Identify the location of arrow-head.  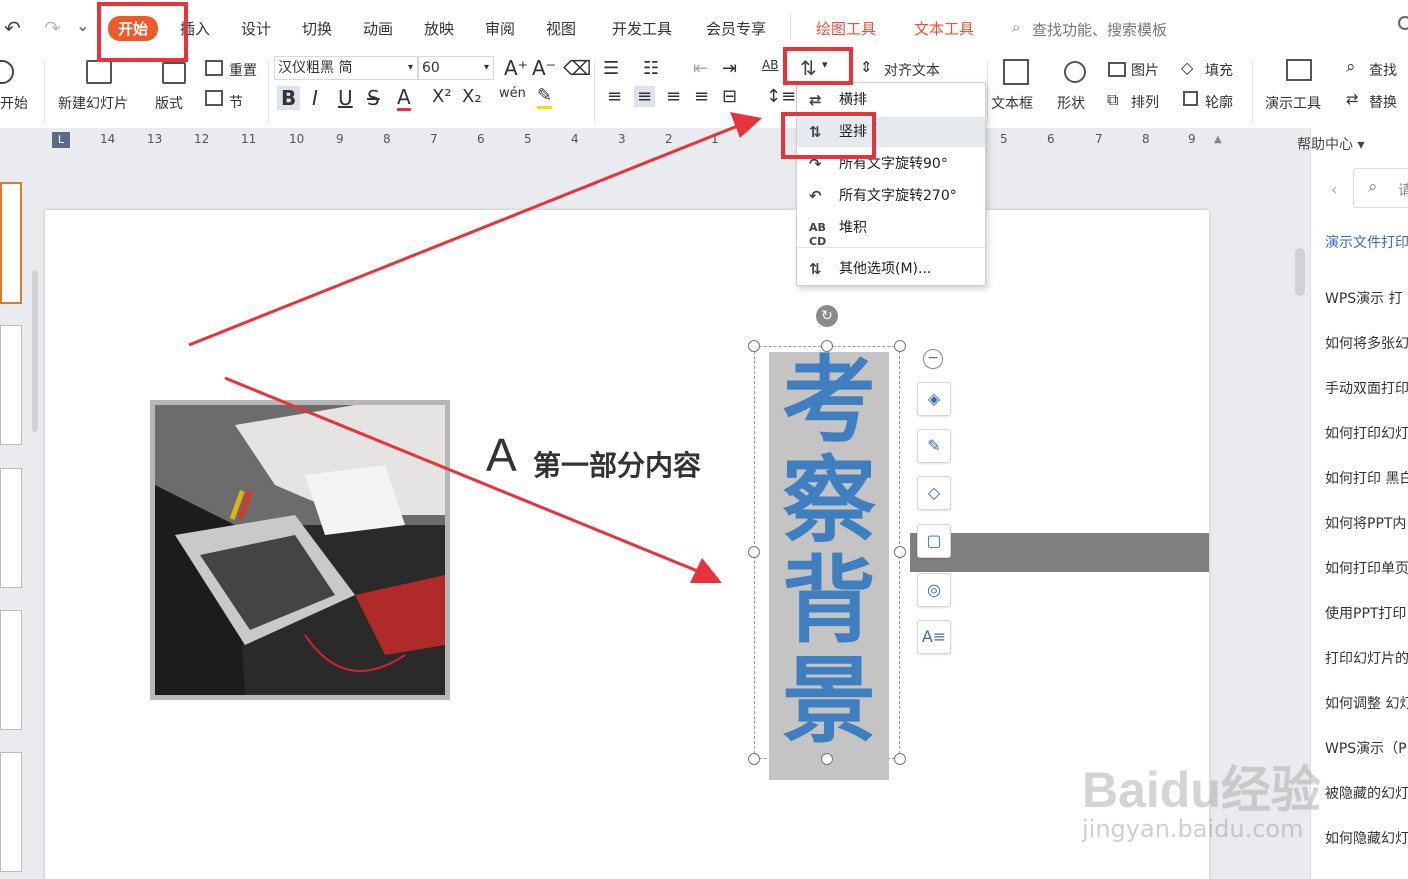
(746, 125).